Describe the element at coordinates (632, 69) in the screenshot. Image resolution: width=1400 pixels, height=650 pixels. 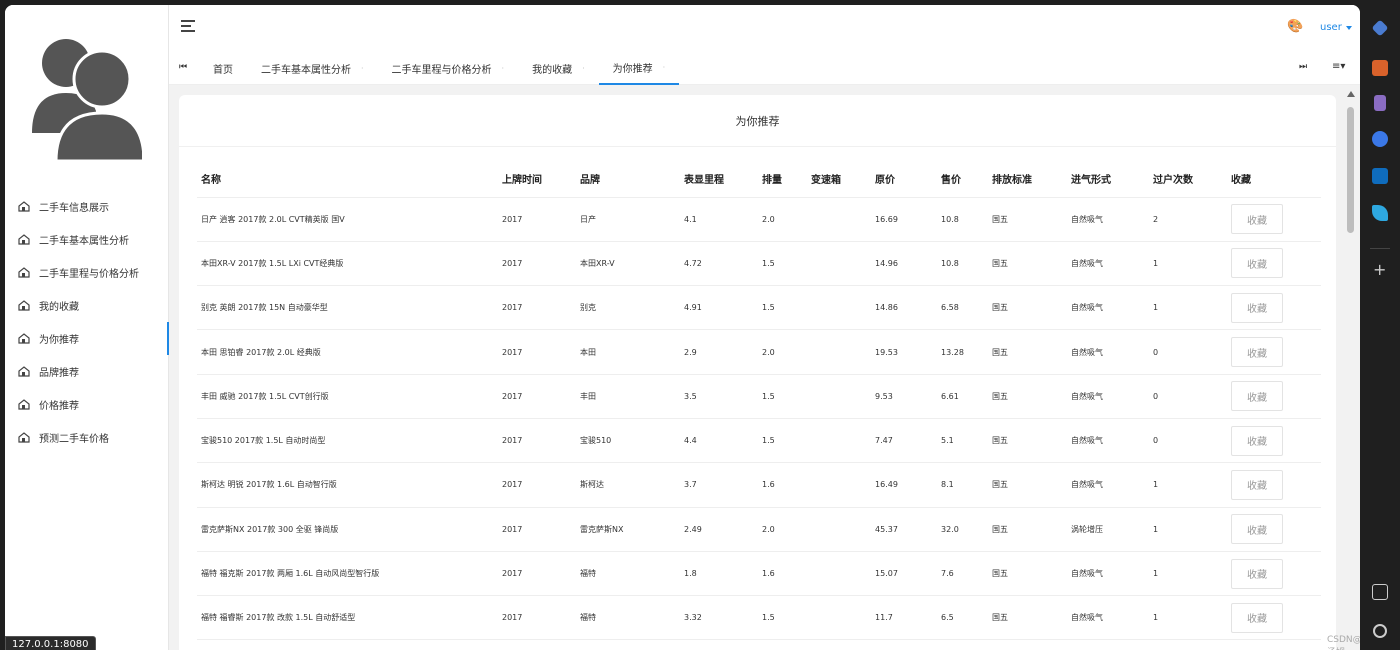
I see `tab-label: 为你推荐` at that location.